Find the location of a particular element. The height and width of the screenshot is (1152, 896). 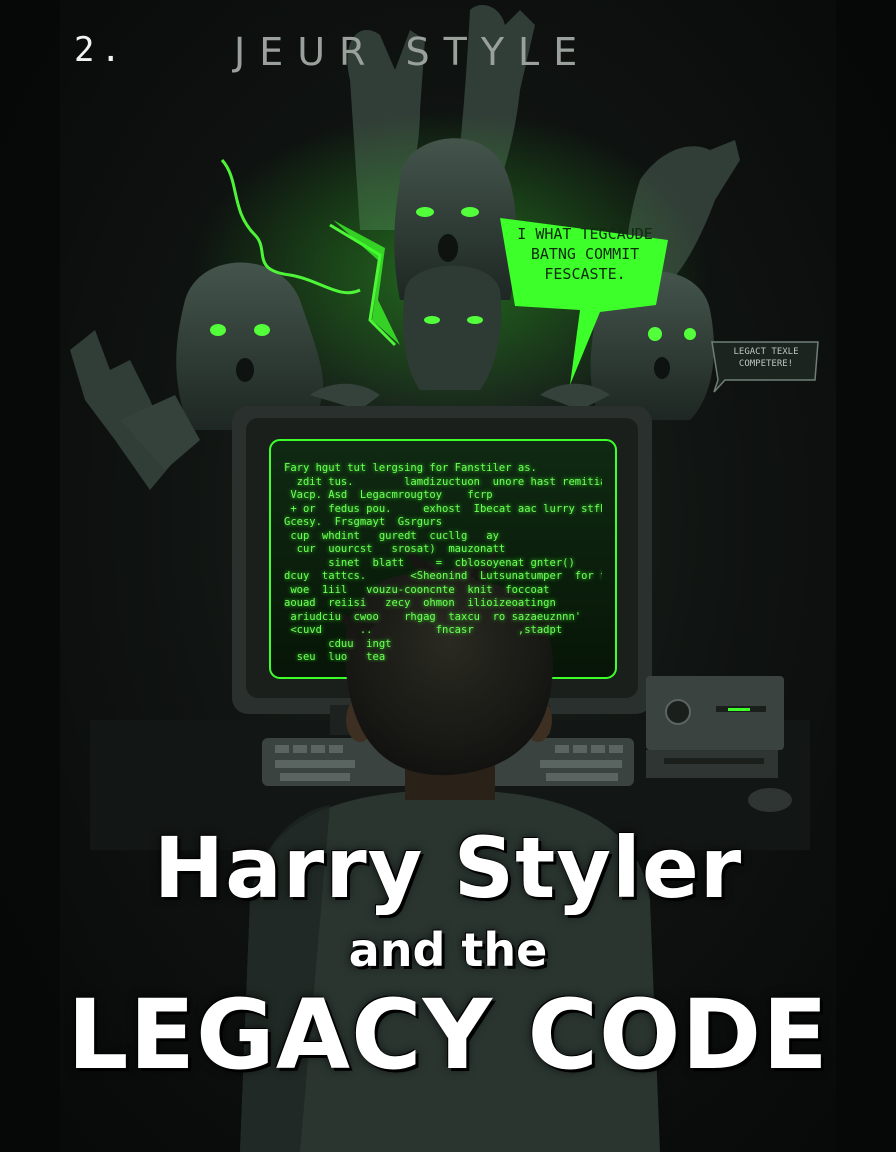

code-line: seu luo tea is located at coordinates (335, 656).